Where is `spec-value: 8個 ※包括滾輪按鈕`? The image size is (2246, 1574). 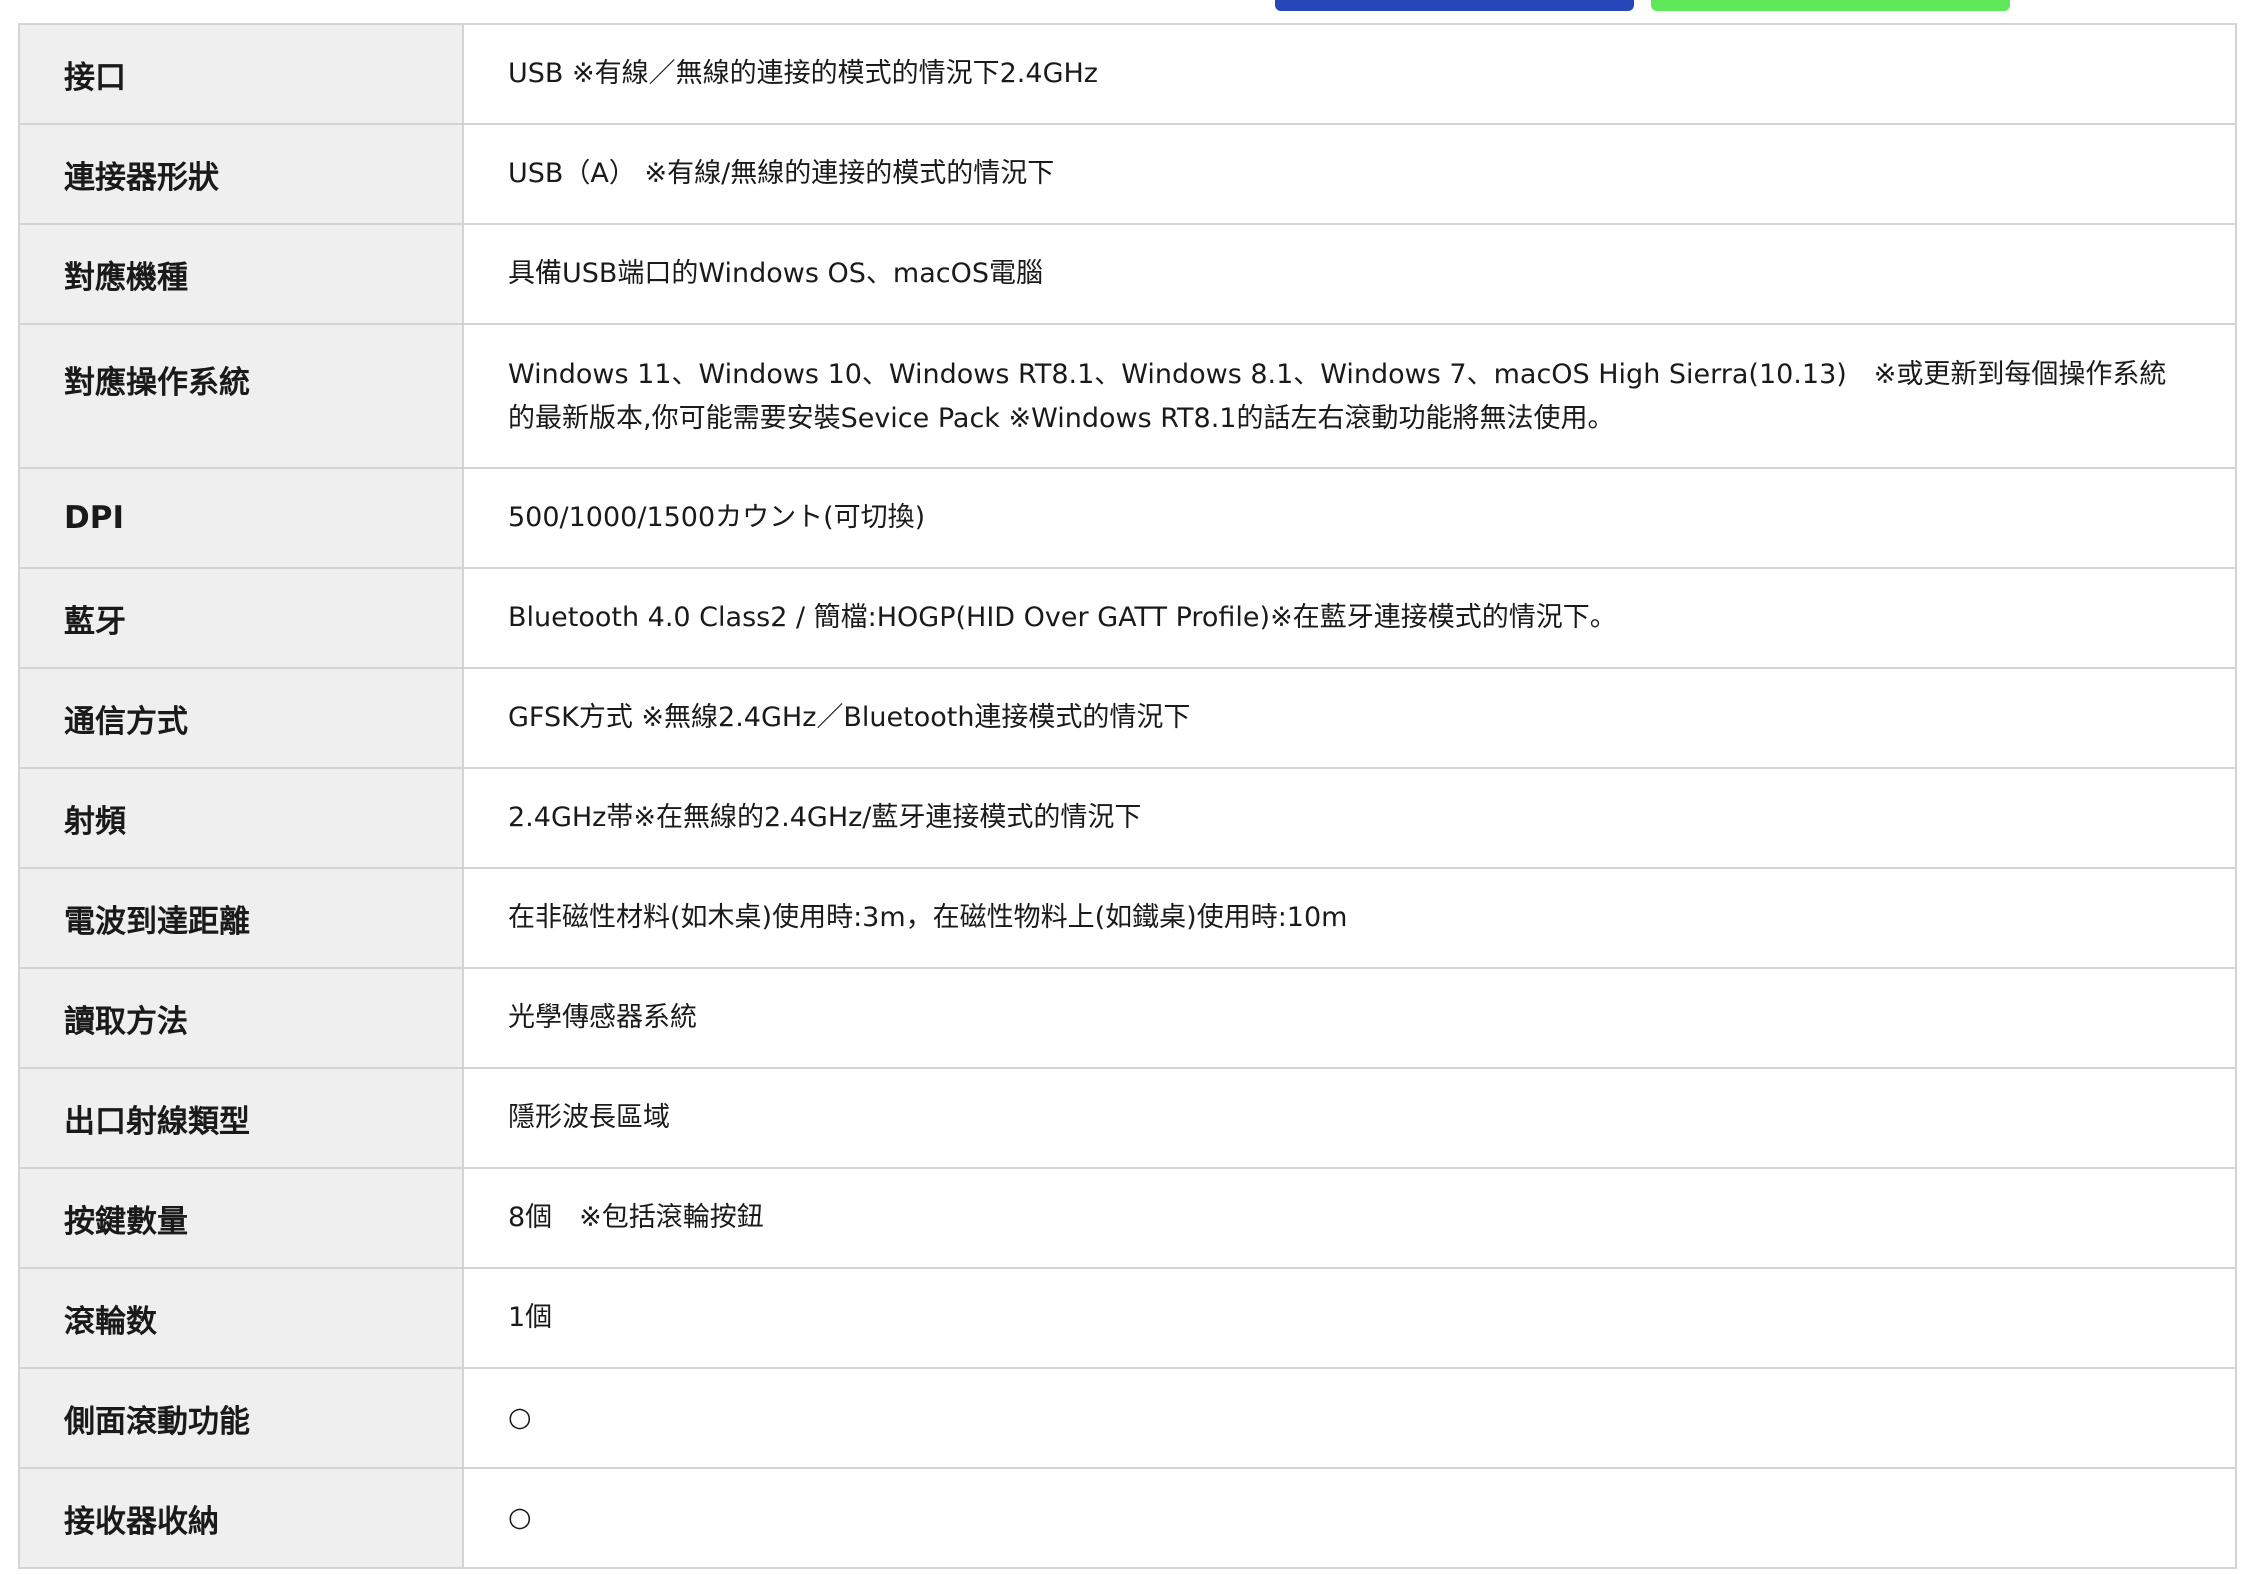
spec-value: 8個 ※包括滾輪按鈕 is located at coordinates (1349, 1218).